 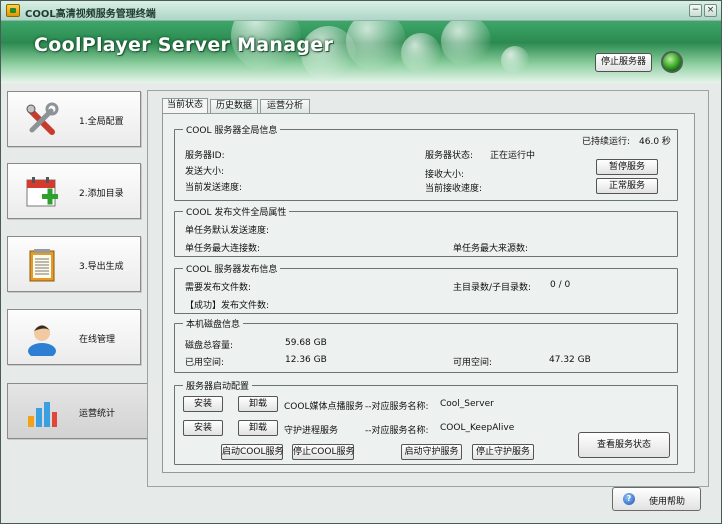 I want to click on window-title: COOL高清视频服务管理终端, so click(x=90, y=14).